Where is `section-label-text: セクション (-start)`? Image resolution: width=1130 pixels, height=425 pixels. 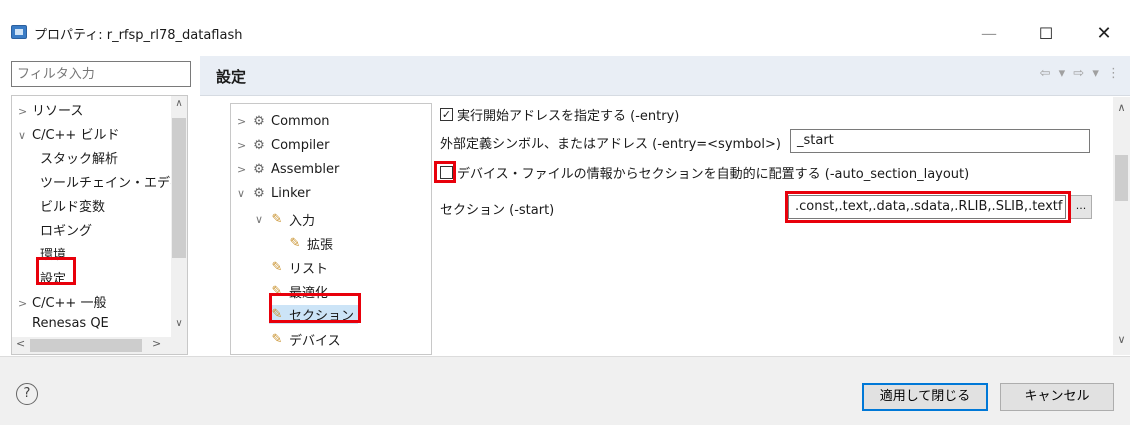 section-label-text: セクション (-start) is located at coordinates (497, 210).